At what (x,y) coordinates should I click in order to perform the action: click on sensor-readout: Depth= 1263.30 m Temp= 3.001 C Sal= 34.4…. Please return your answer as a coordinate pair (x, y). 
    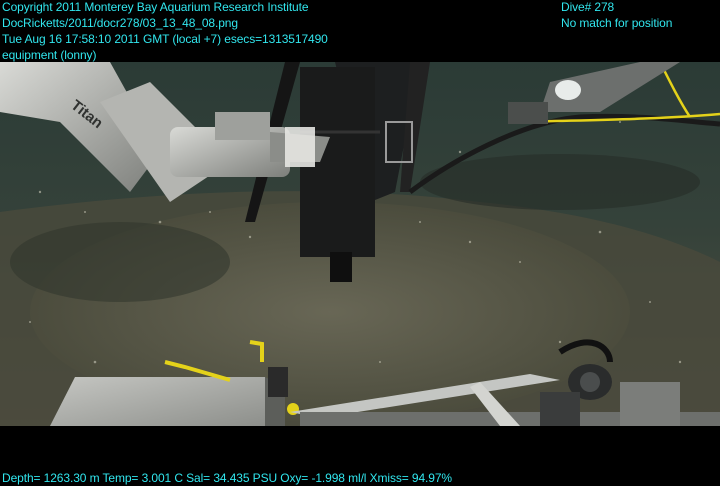
    Looking at the image, I should click on (227, 478).